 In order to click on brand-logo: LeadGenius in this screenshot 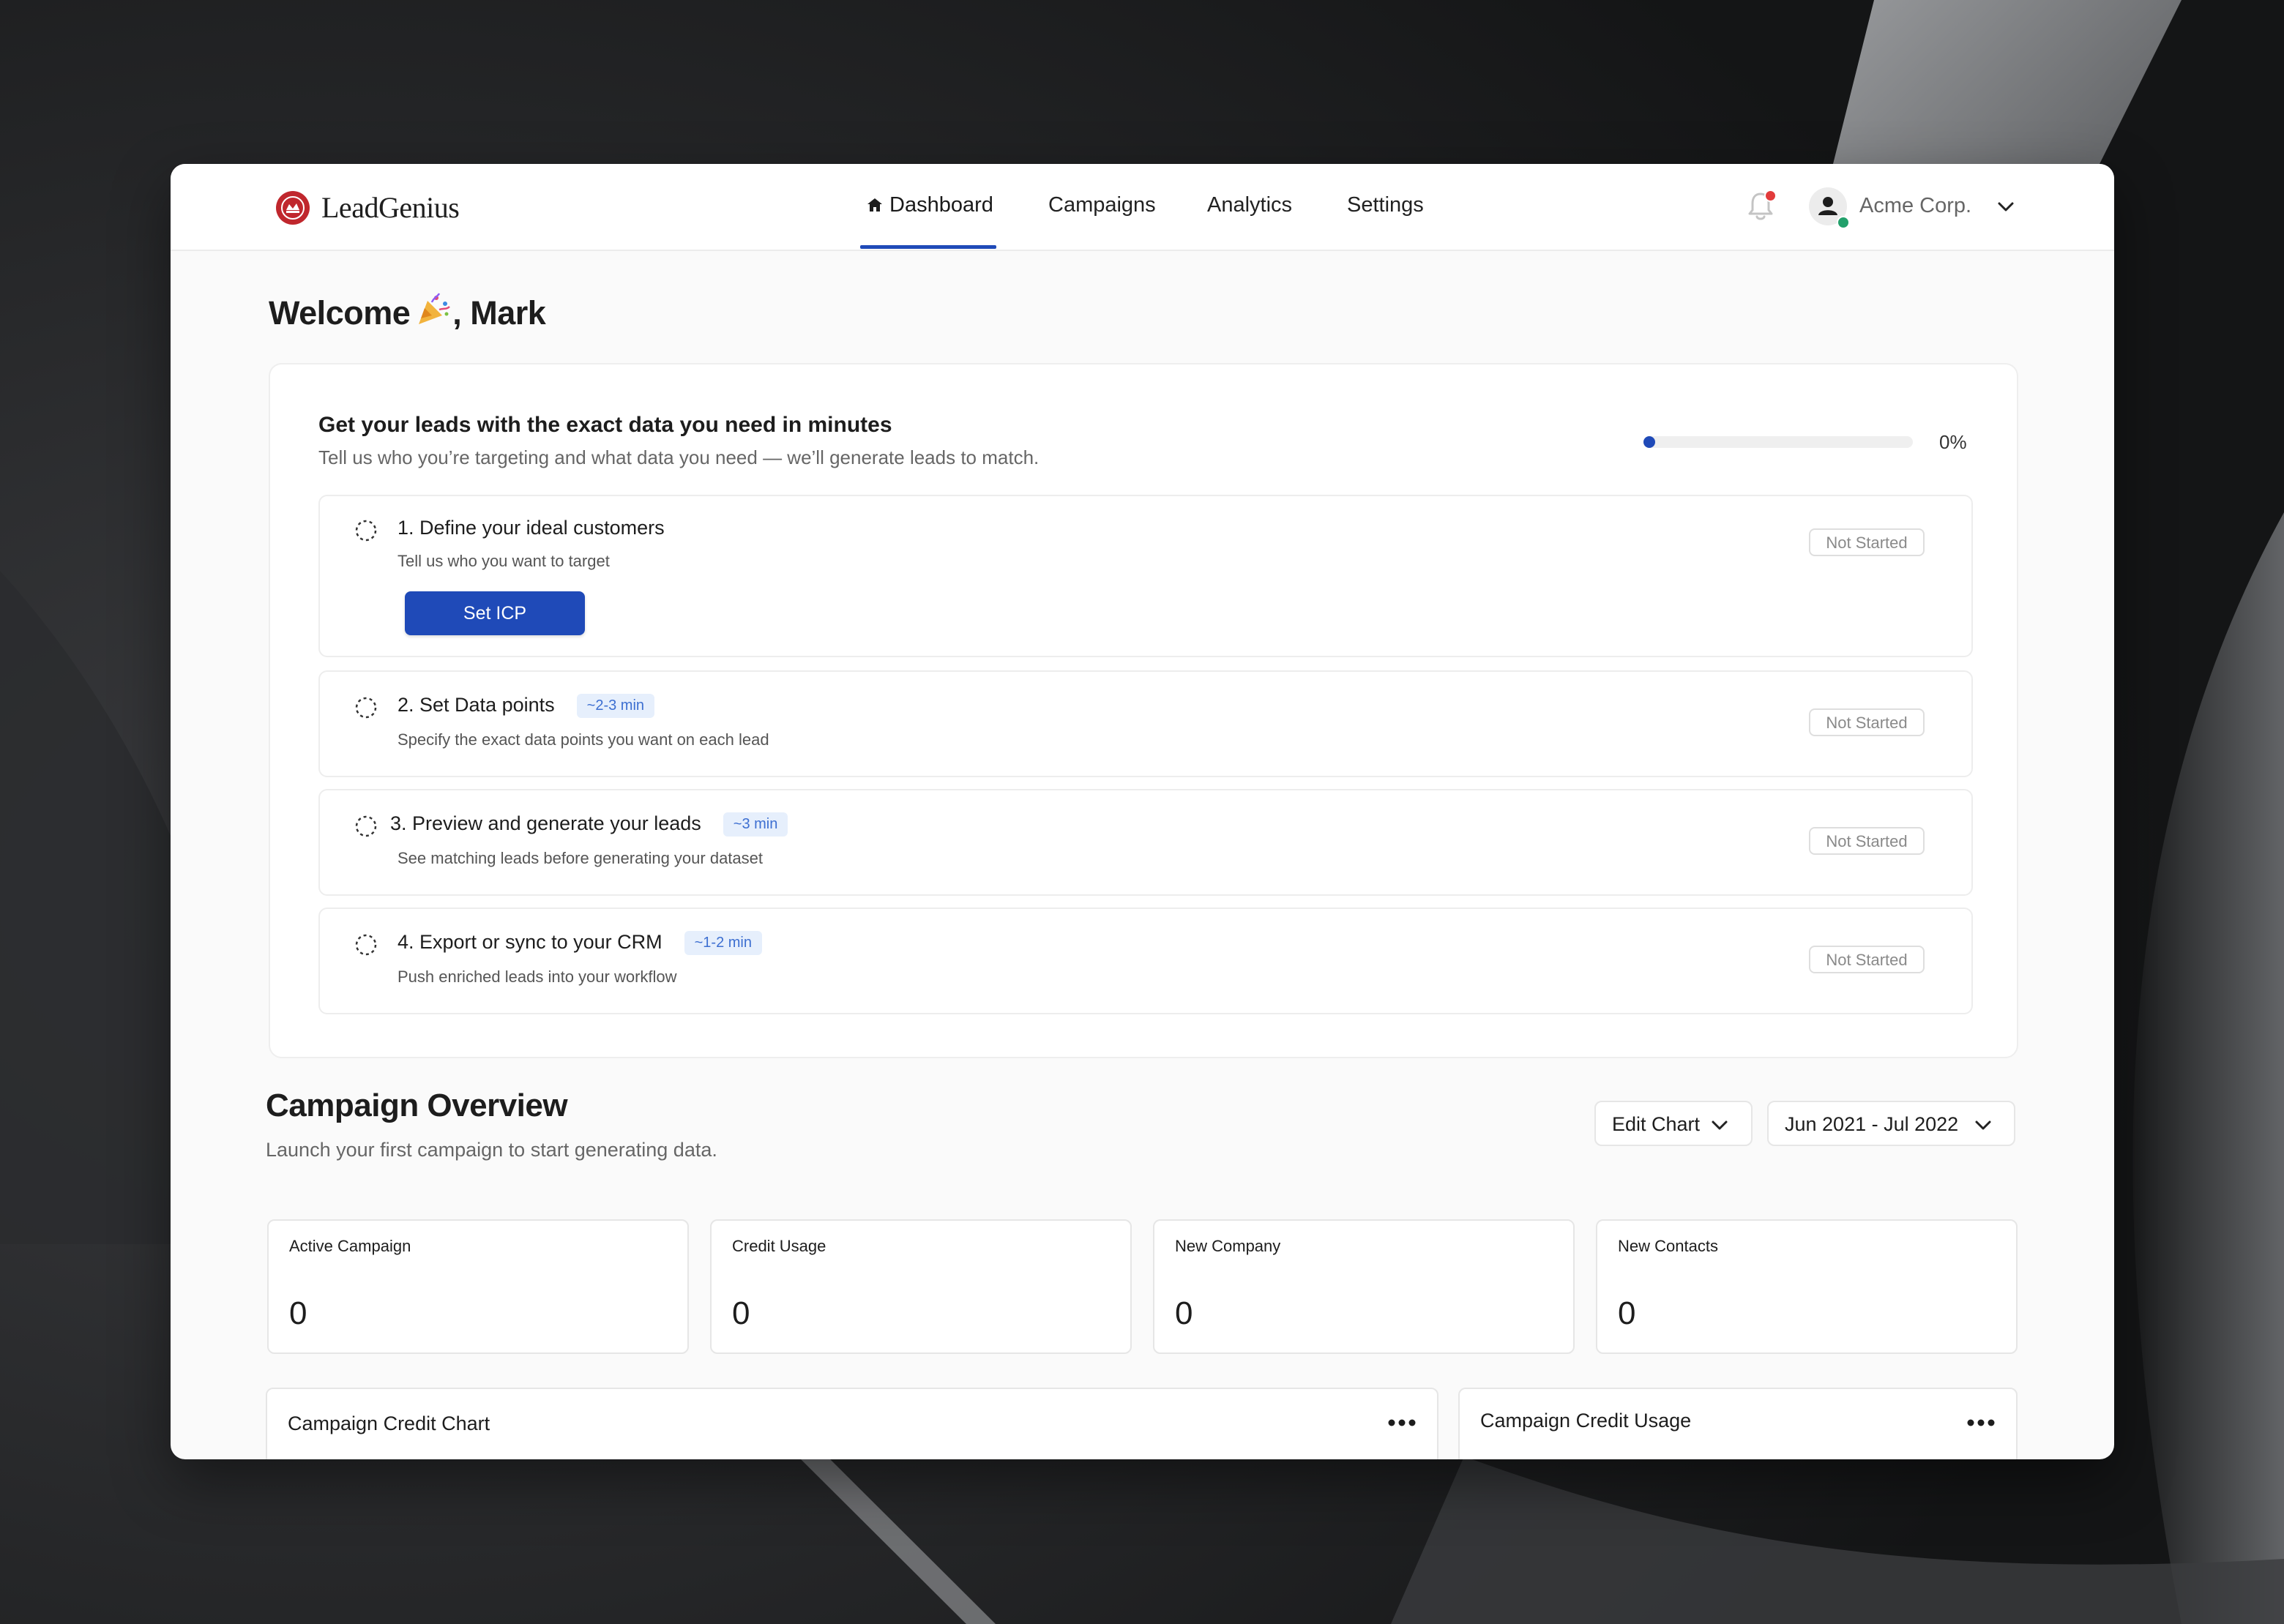, I will do `click(368, 208)`.